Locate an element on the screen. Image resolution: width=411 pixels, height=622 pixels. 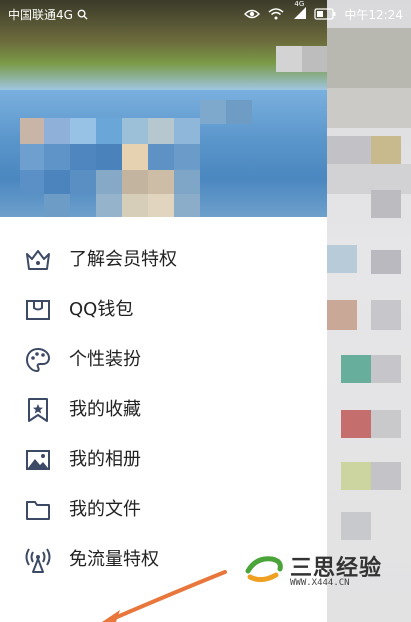
menu-item-personalization: 个性装扮 is located at coordinates (163, 360).